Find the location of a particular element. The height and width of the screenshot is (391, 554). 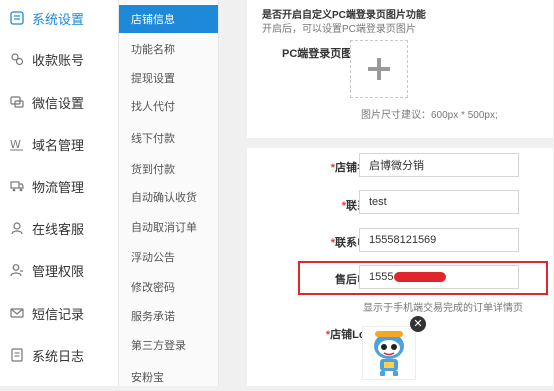

sms-icon is located at coordinates (17, 313).